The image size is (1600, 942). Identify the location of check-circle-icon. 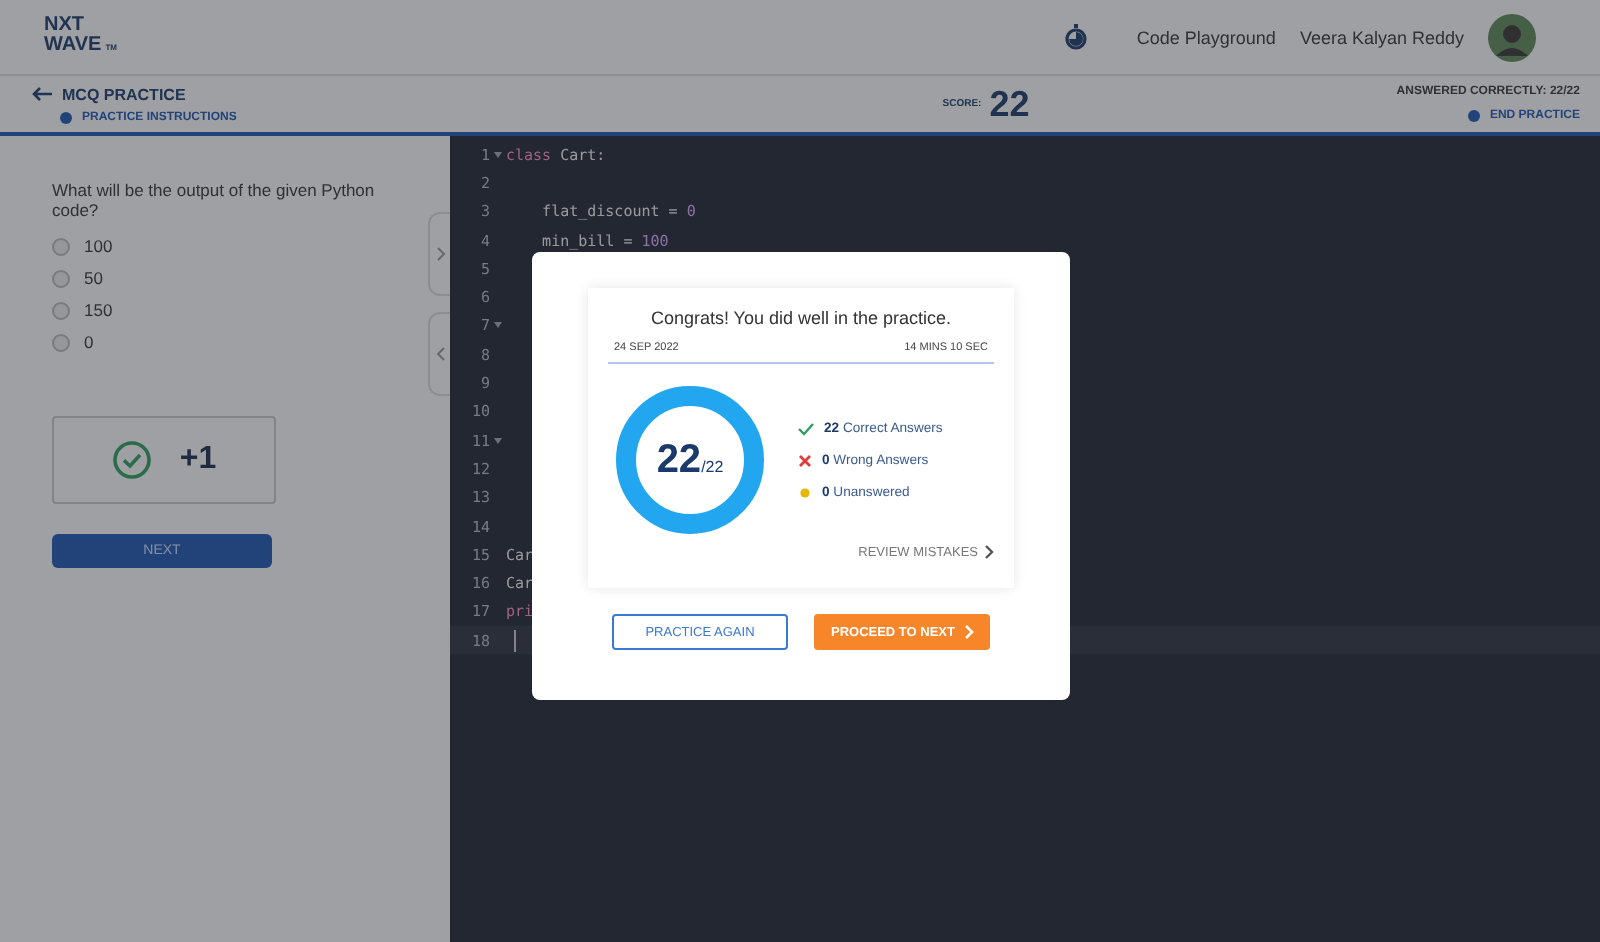
(131, 460).